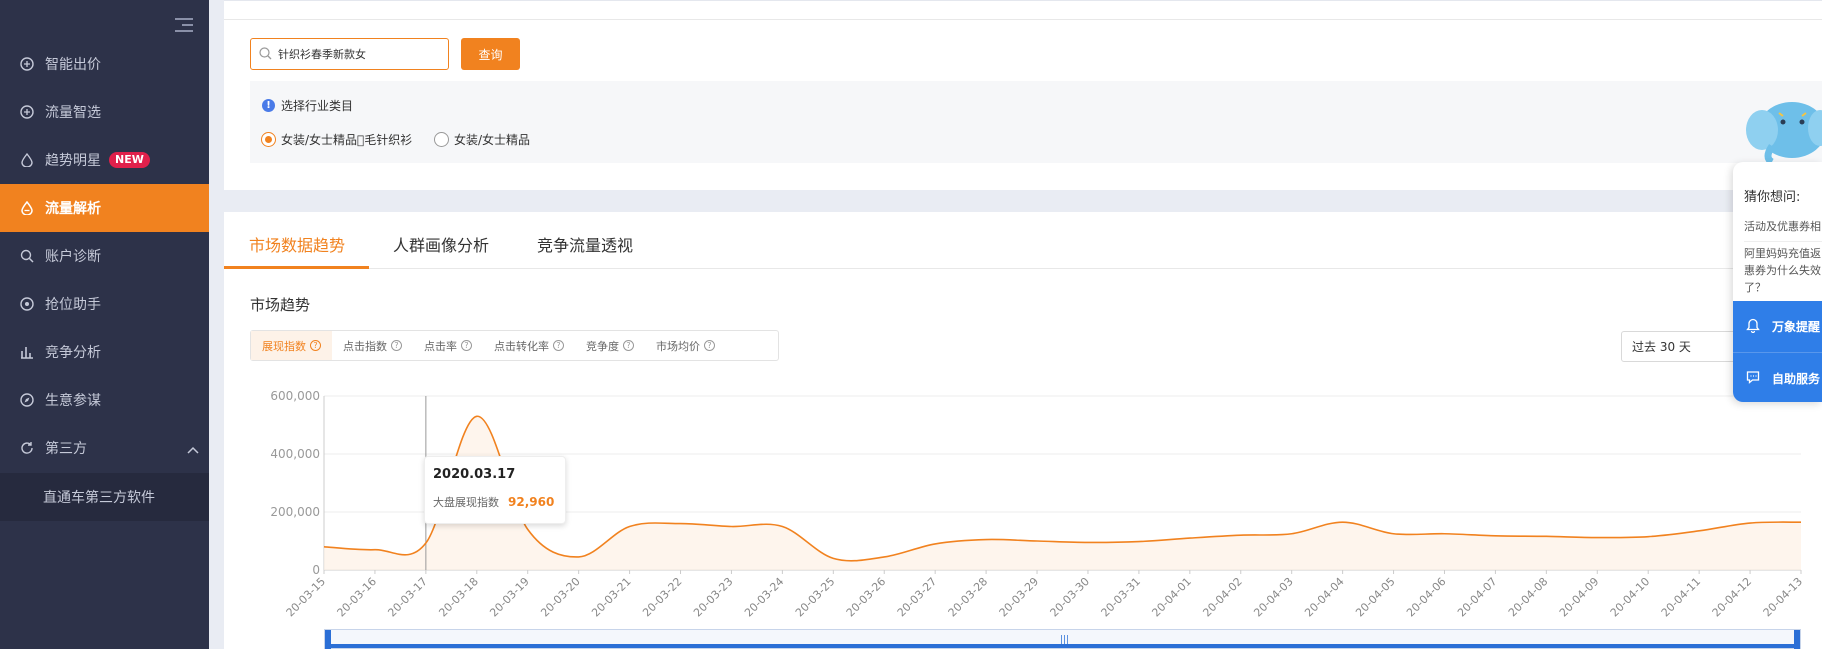 This screenshot has width=1822, height=649. I want to click on tab-audience-portrait: 人群画像分析, so click(441, 244).